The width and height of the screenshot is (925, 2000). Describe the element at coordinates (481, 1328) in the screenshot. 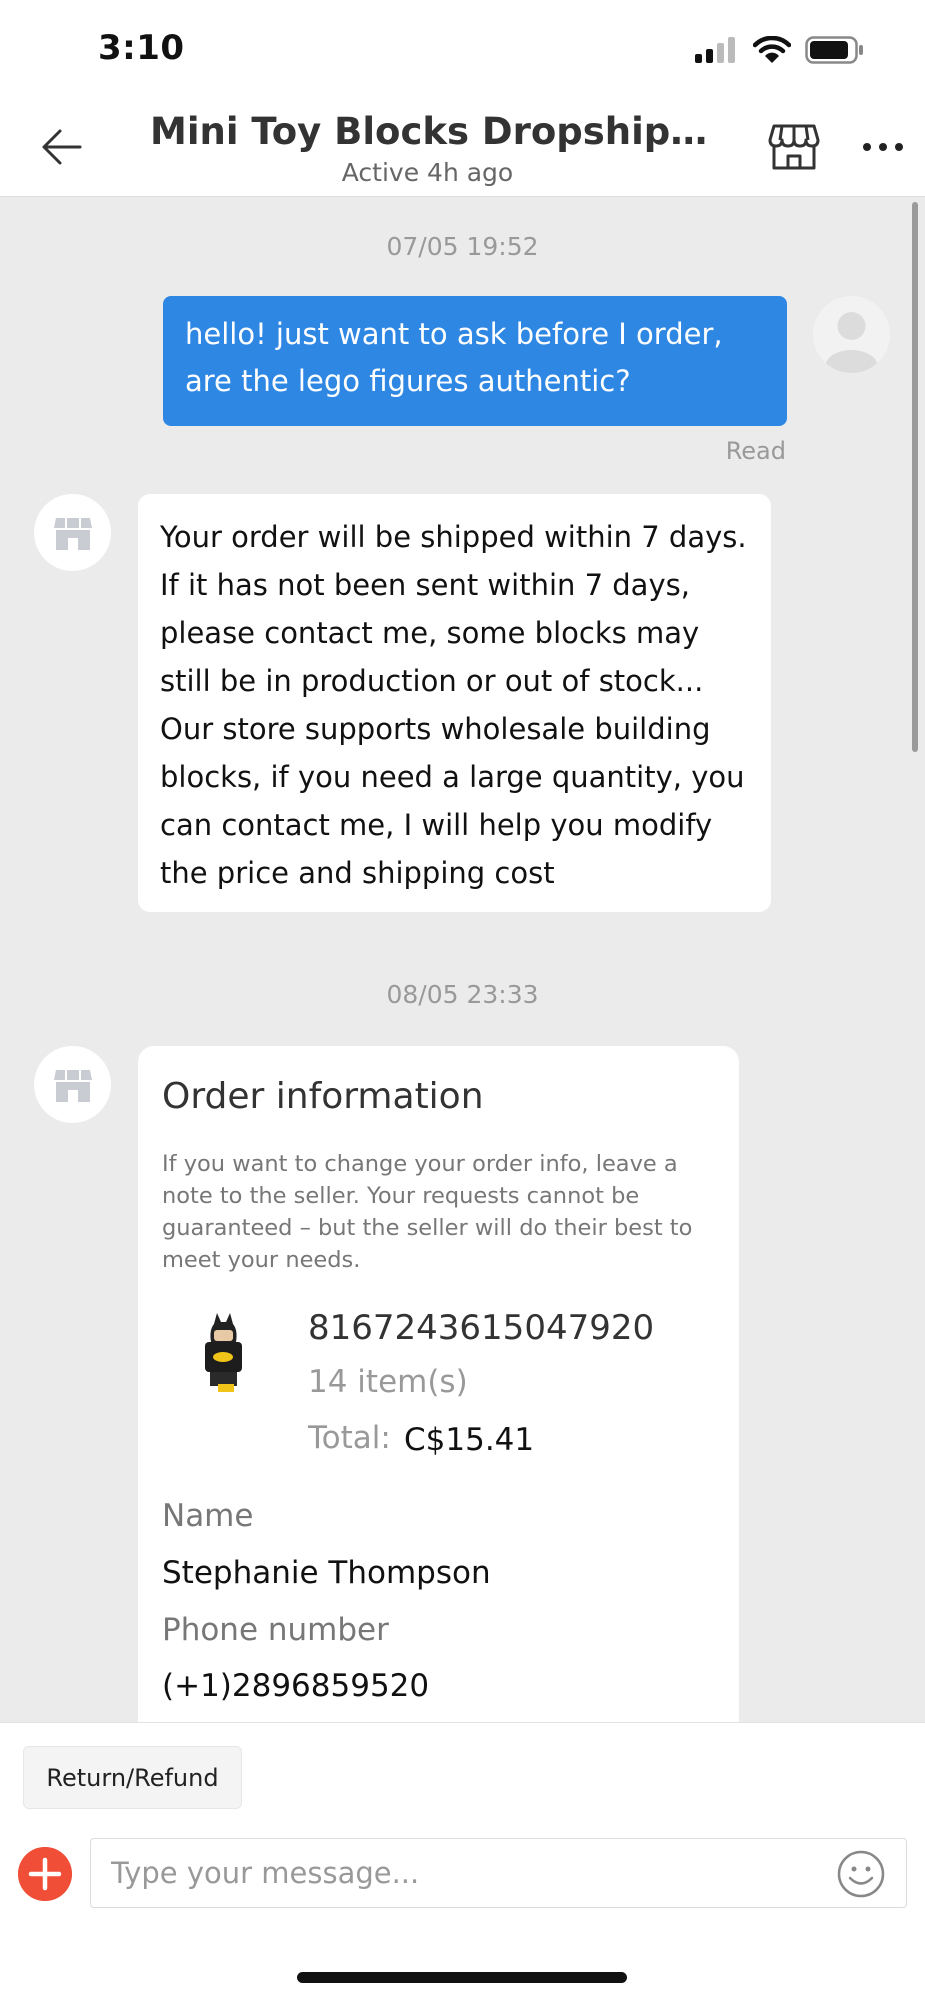

I see `order-number: 8167243615047920` at that location.